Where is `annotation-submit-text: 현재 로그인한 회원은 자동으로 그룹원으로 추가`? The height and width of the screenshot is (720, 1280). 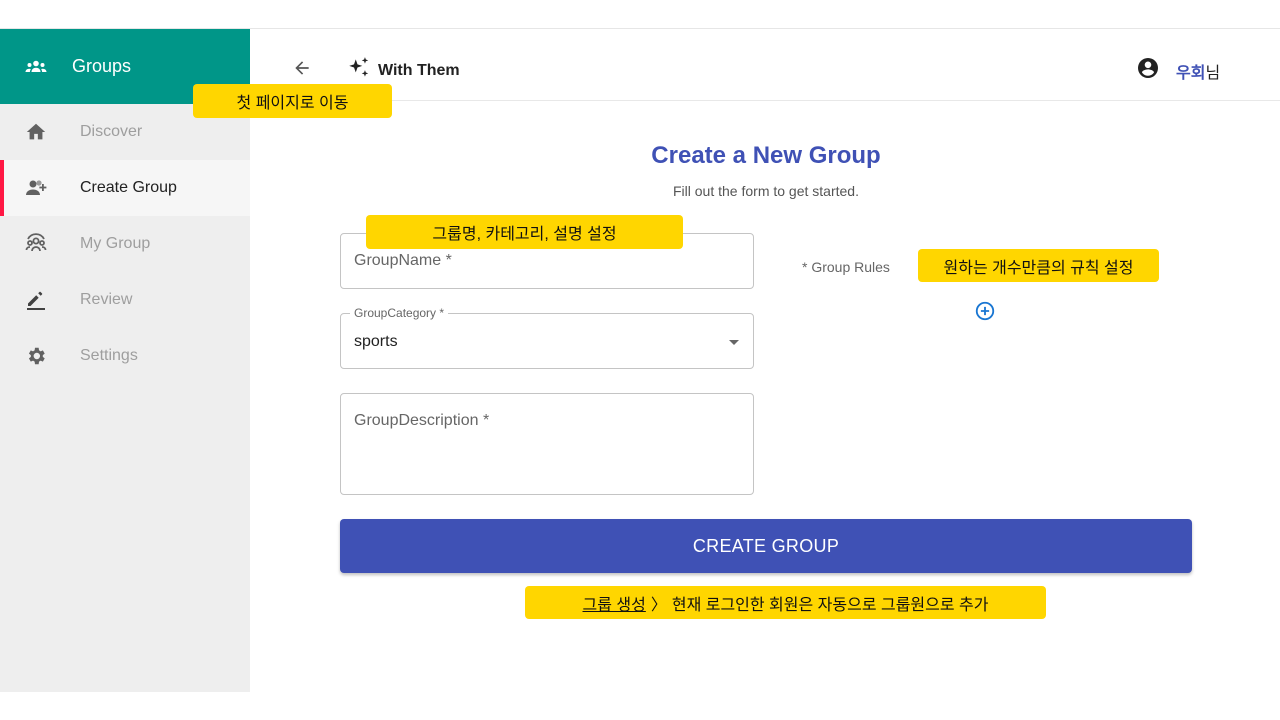
annotation-submit-text: 현재 로그인한 회원은 자동으로 그룹원으로 추가 is located at coordinates (830, 605).